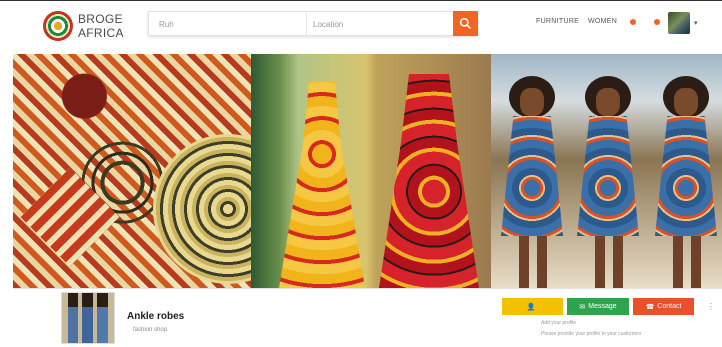  What do you see at coordinates (669, 306) in the screenshot?
I see `contact-label: Contact` at bounding box center [669, 306].